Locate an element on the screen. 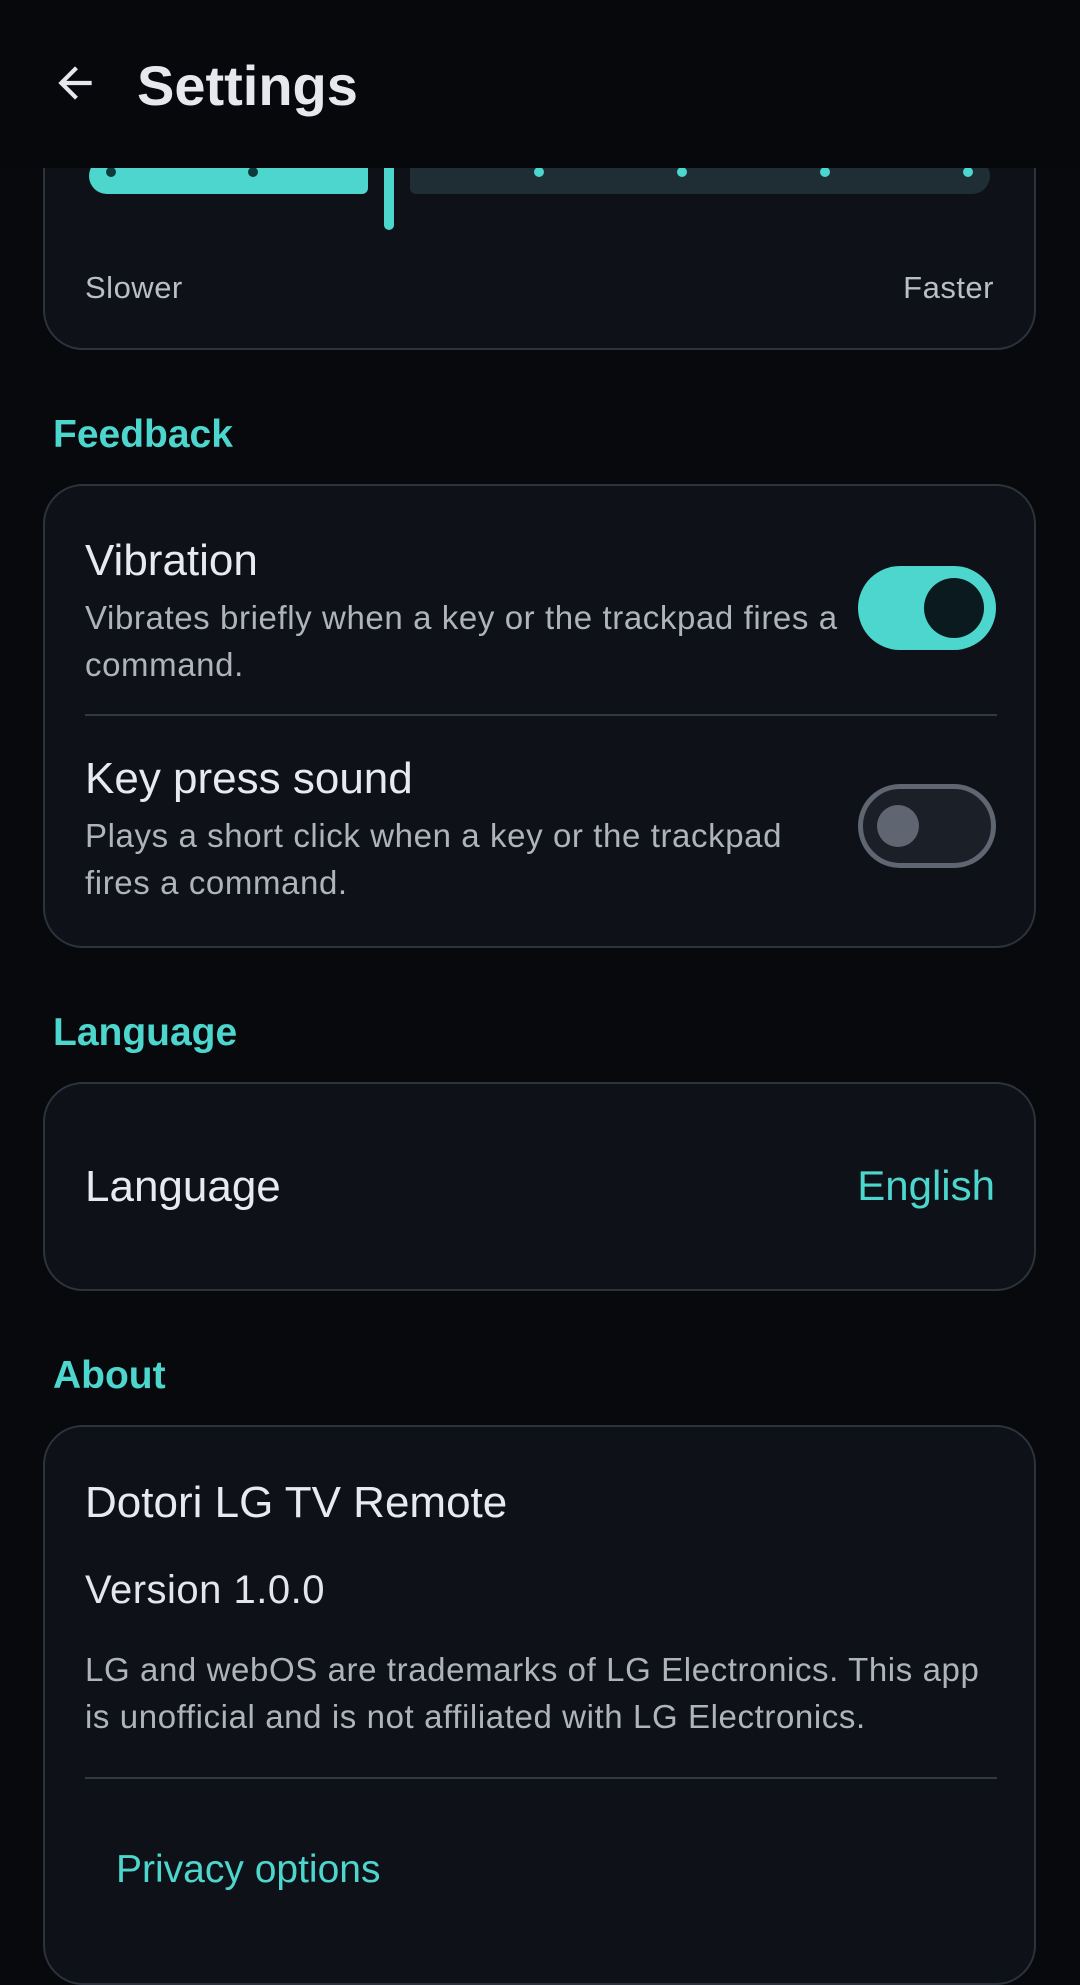 The image size is (1080, 1985). vibration-title: Vibration is located at coordinates (171, 560).